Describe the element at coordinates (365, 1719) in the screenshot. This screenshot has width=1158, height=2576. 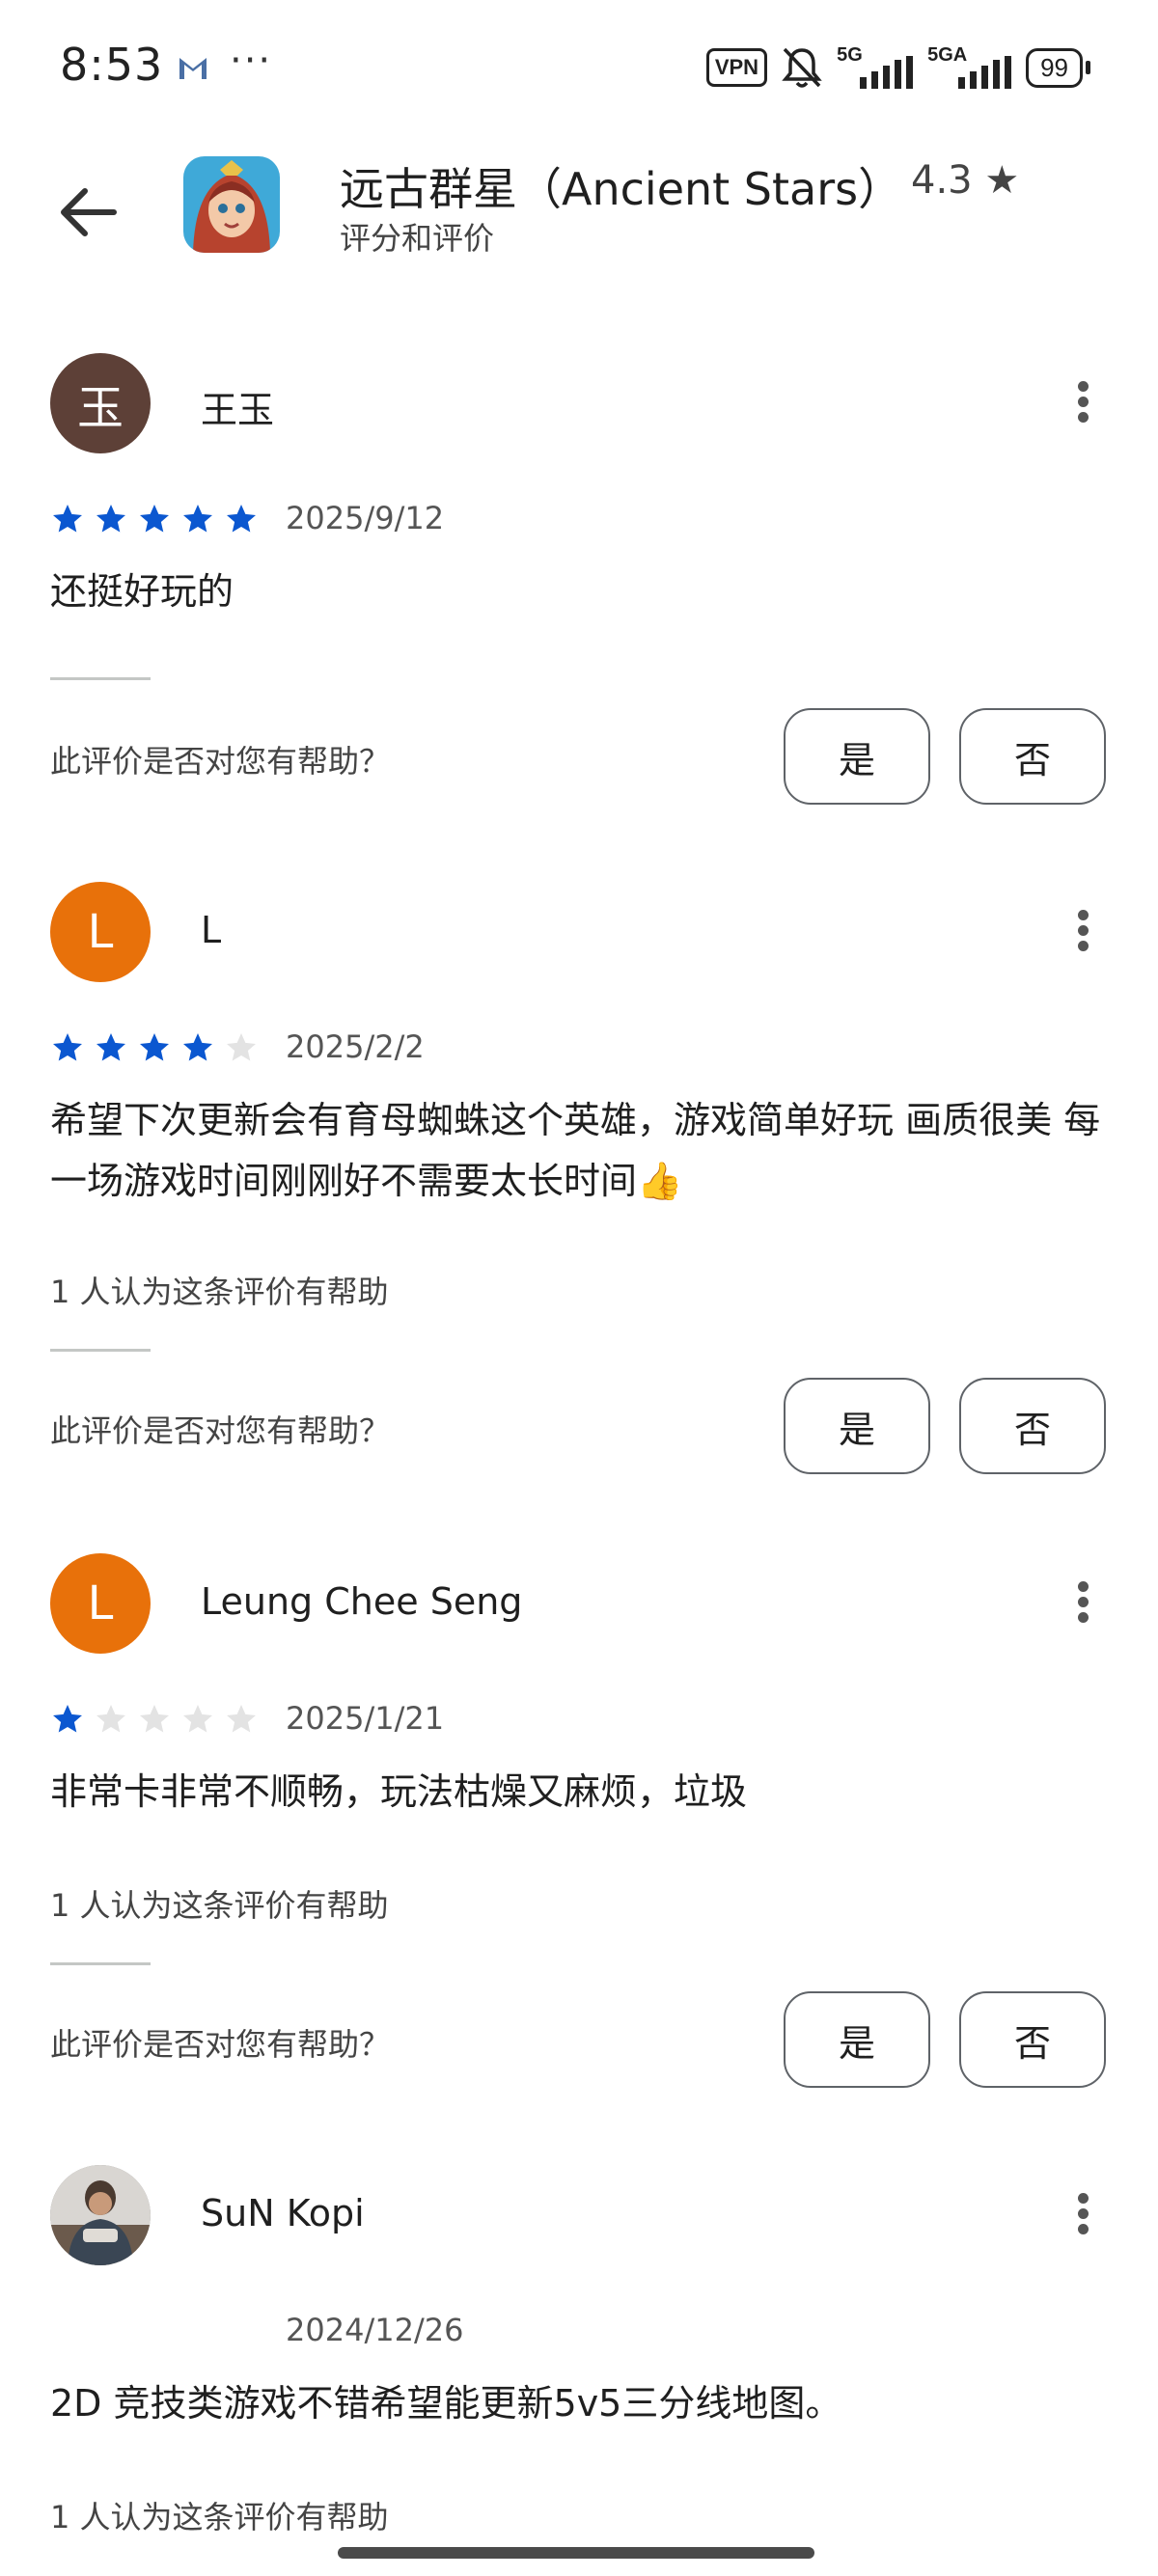
I see `review-date: 2025/1/21` at that location.